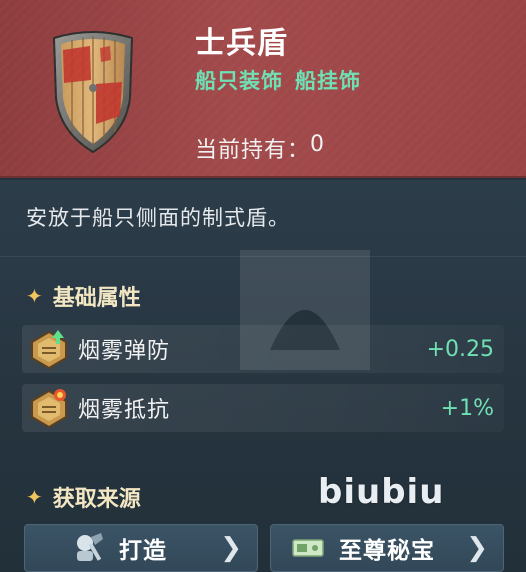 The height and width of the screenshot is (572, 526). What do you see at coordinates (124, 351) in the screenshot?
I see `attribute-label: 烟雾弹防` at bounding box center [124, 351].